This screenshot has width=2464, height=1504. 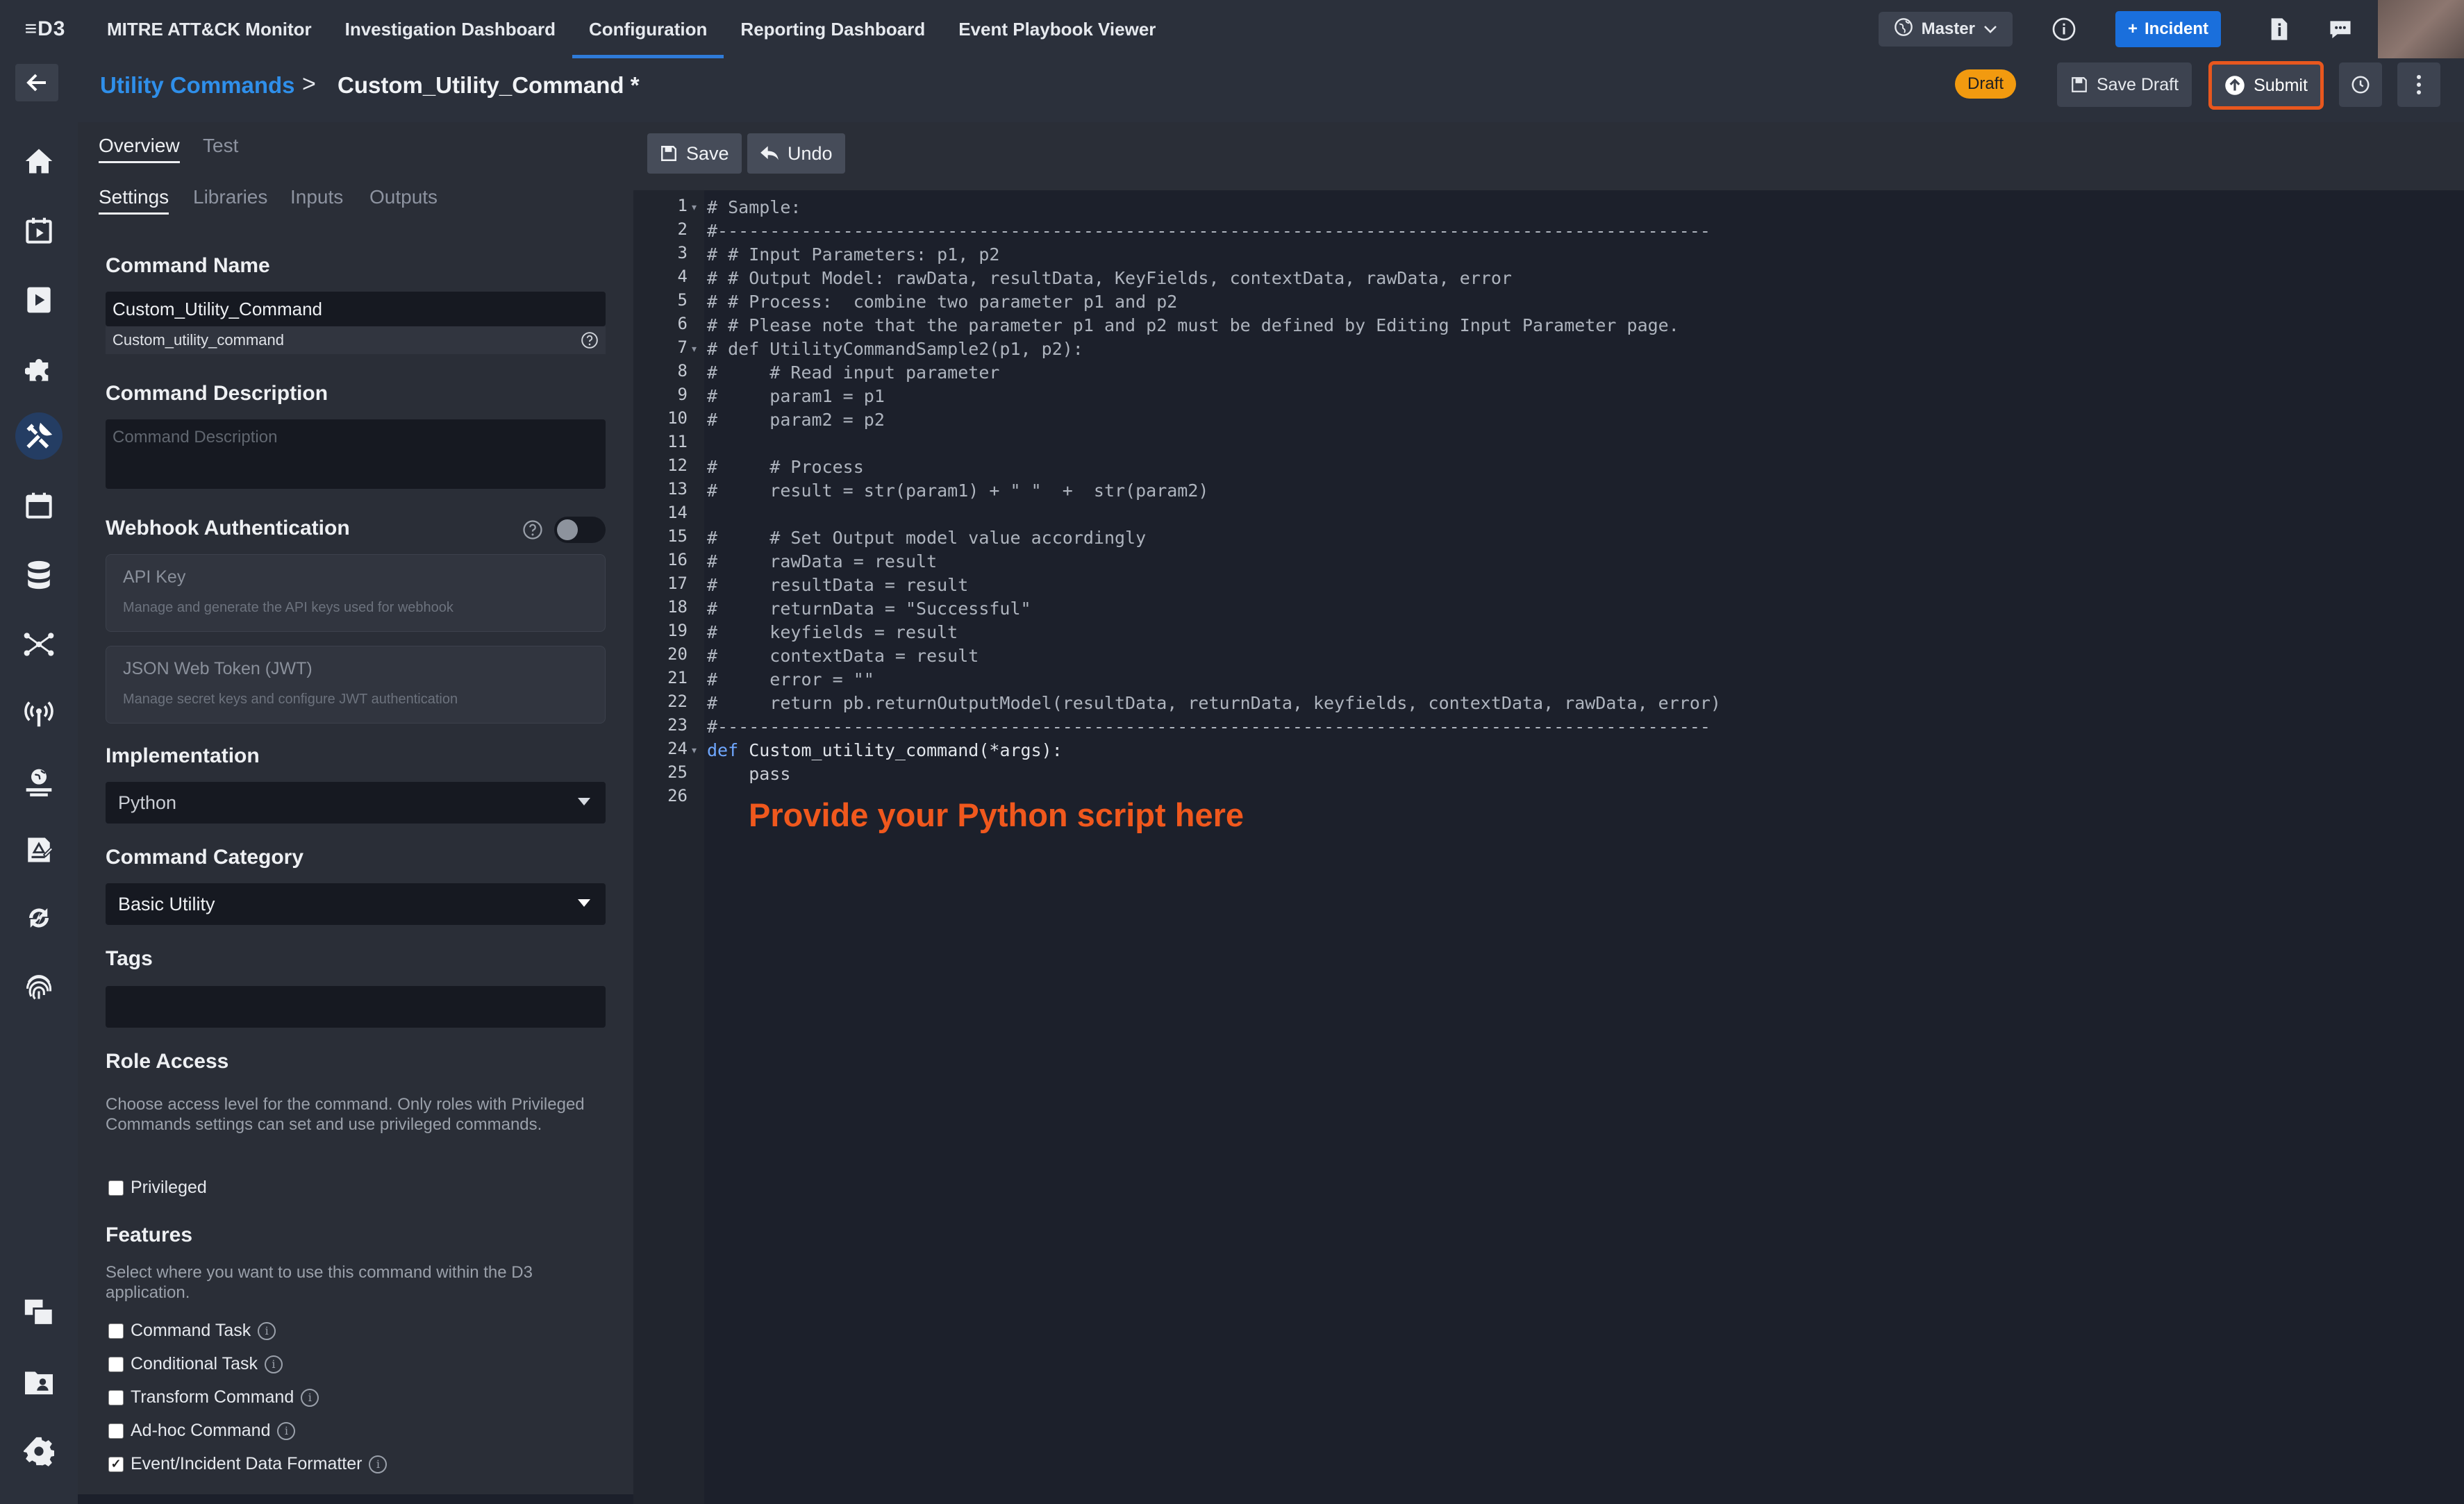 I want to click on history-icon, so click(x=2360, y=85).